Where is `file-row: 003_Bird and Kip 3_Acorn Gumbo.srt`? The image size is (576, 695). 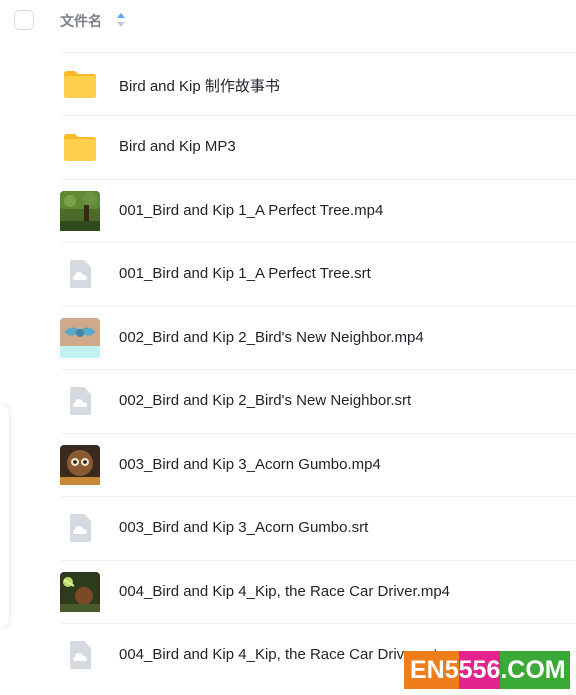 file-row: 003_Bird and Kip 3_Acorn Gumbo.srt is located at coordinates (318, 527).